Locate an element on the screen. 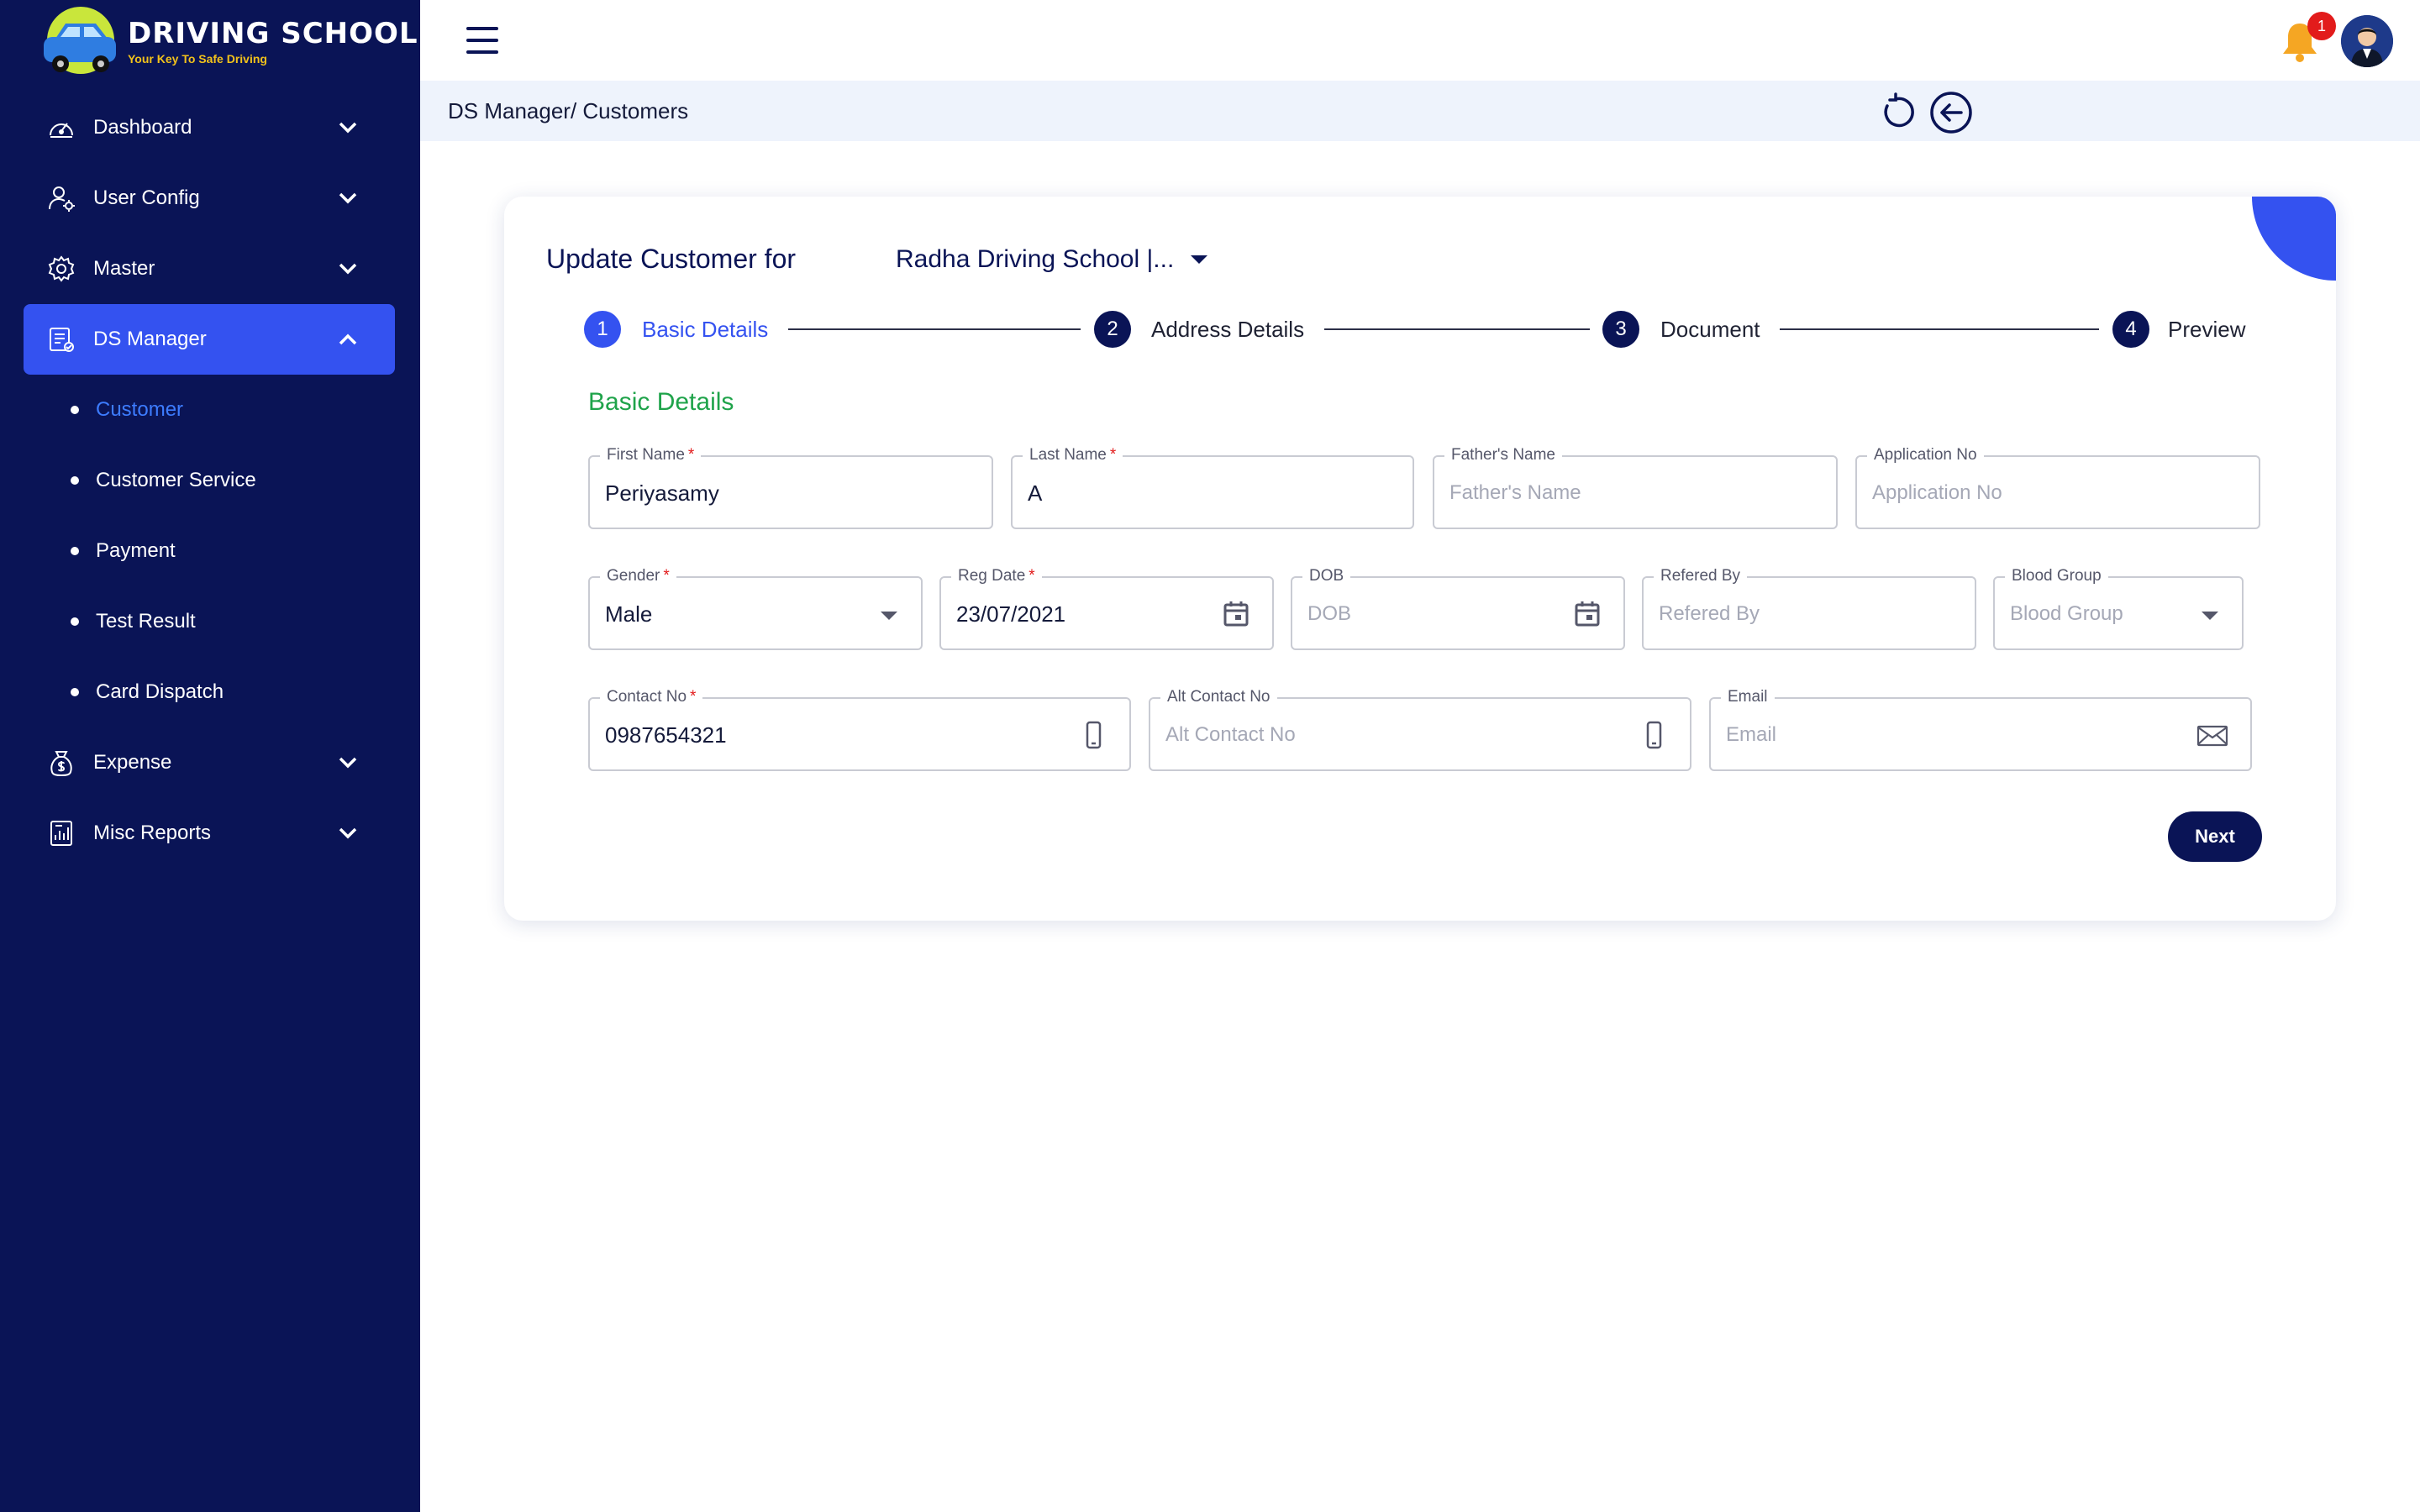  step-1-number: 1 is located at coordinates (602, 329).